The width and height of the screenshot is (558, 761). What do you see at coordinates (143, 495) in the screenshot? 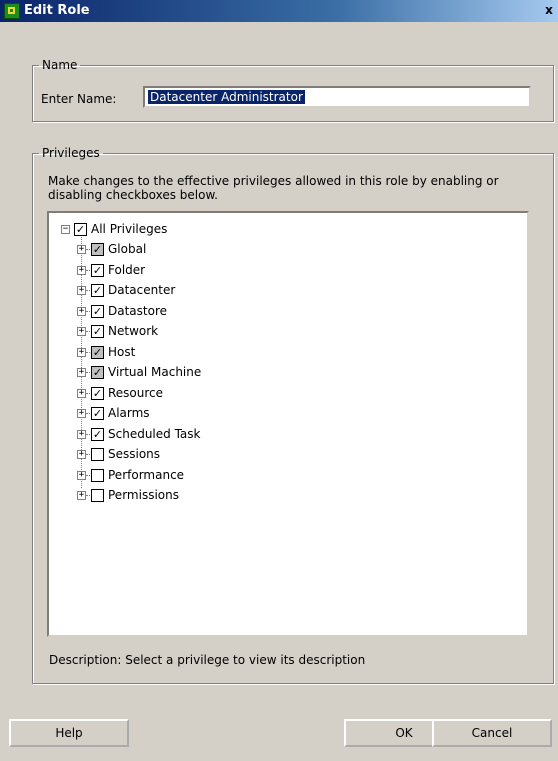
I see `permissions-label: Permissions` at bounding box center [143, 495].